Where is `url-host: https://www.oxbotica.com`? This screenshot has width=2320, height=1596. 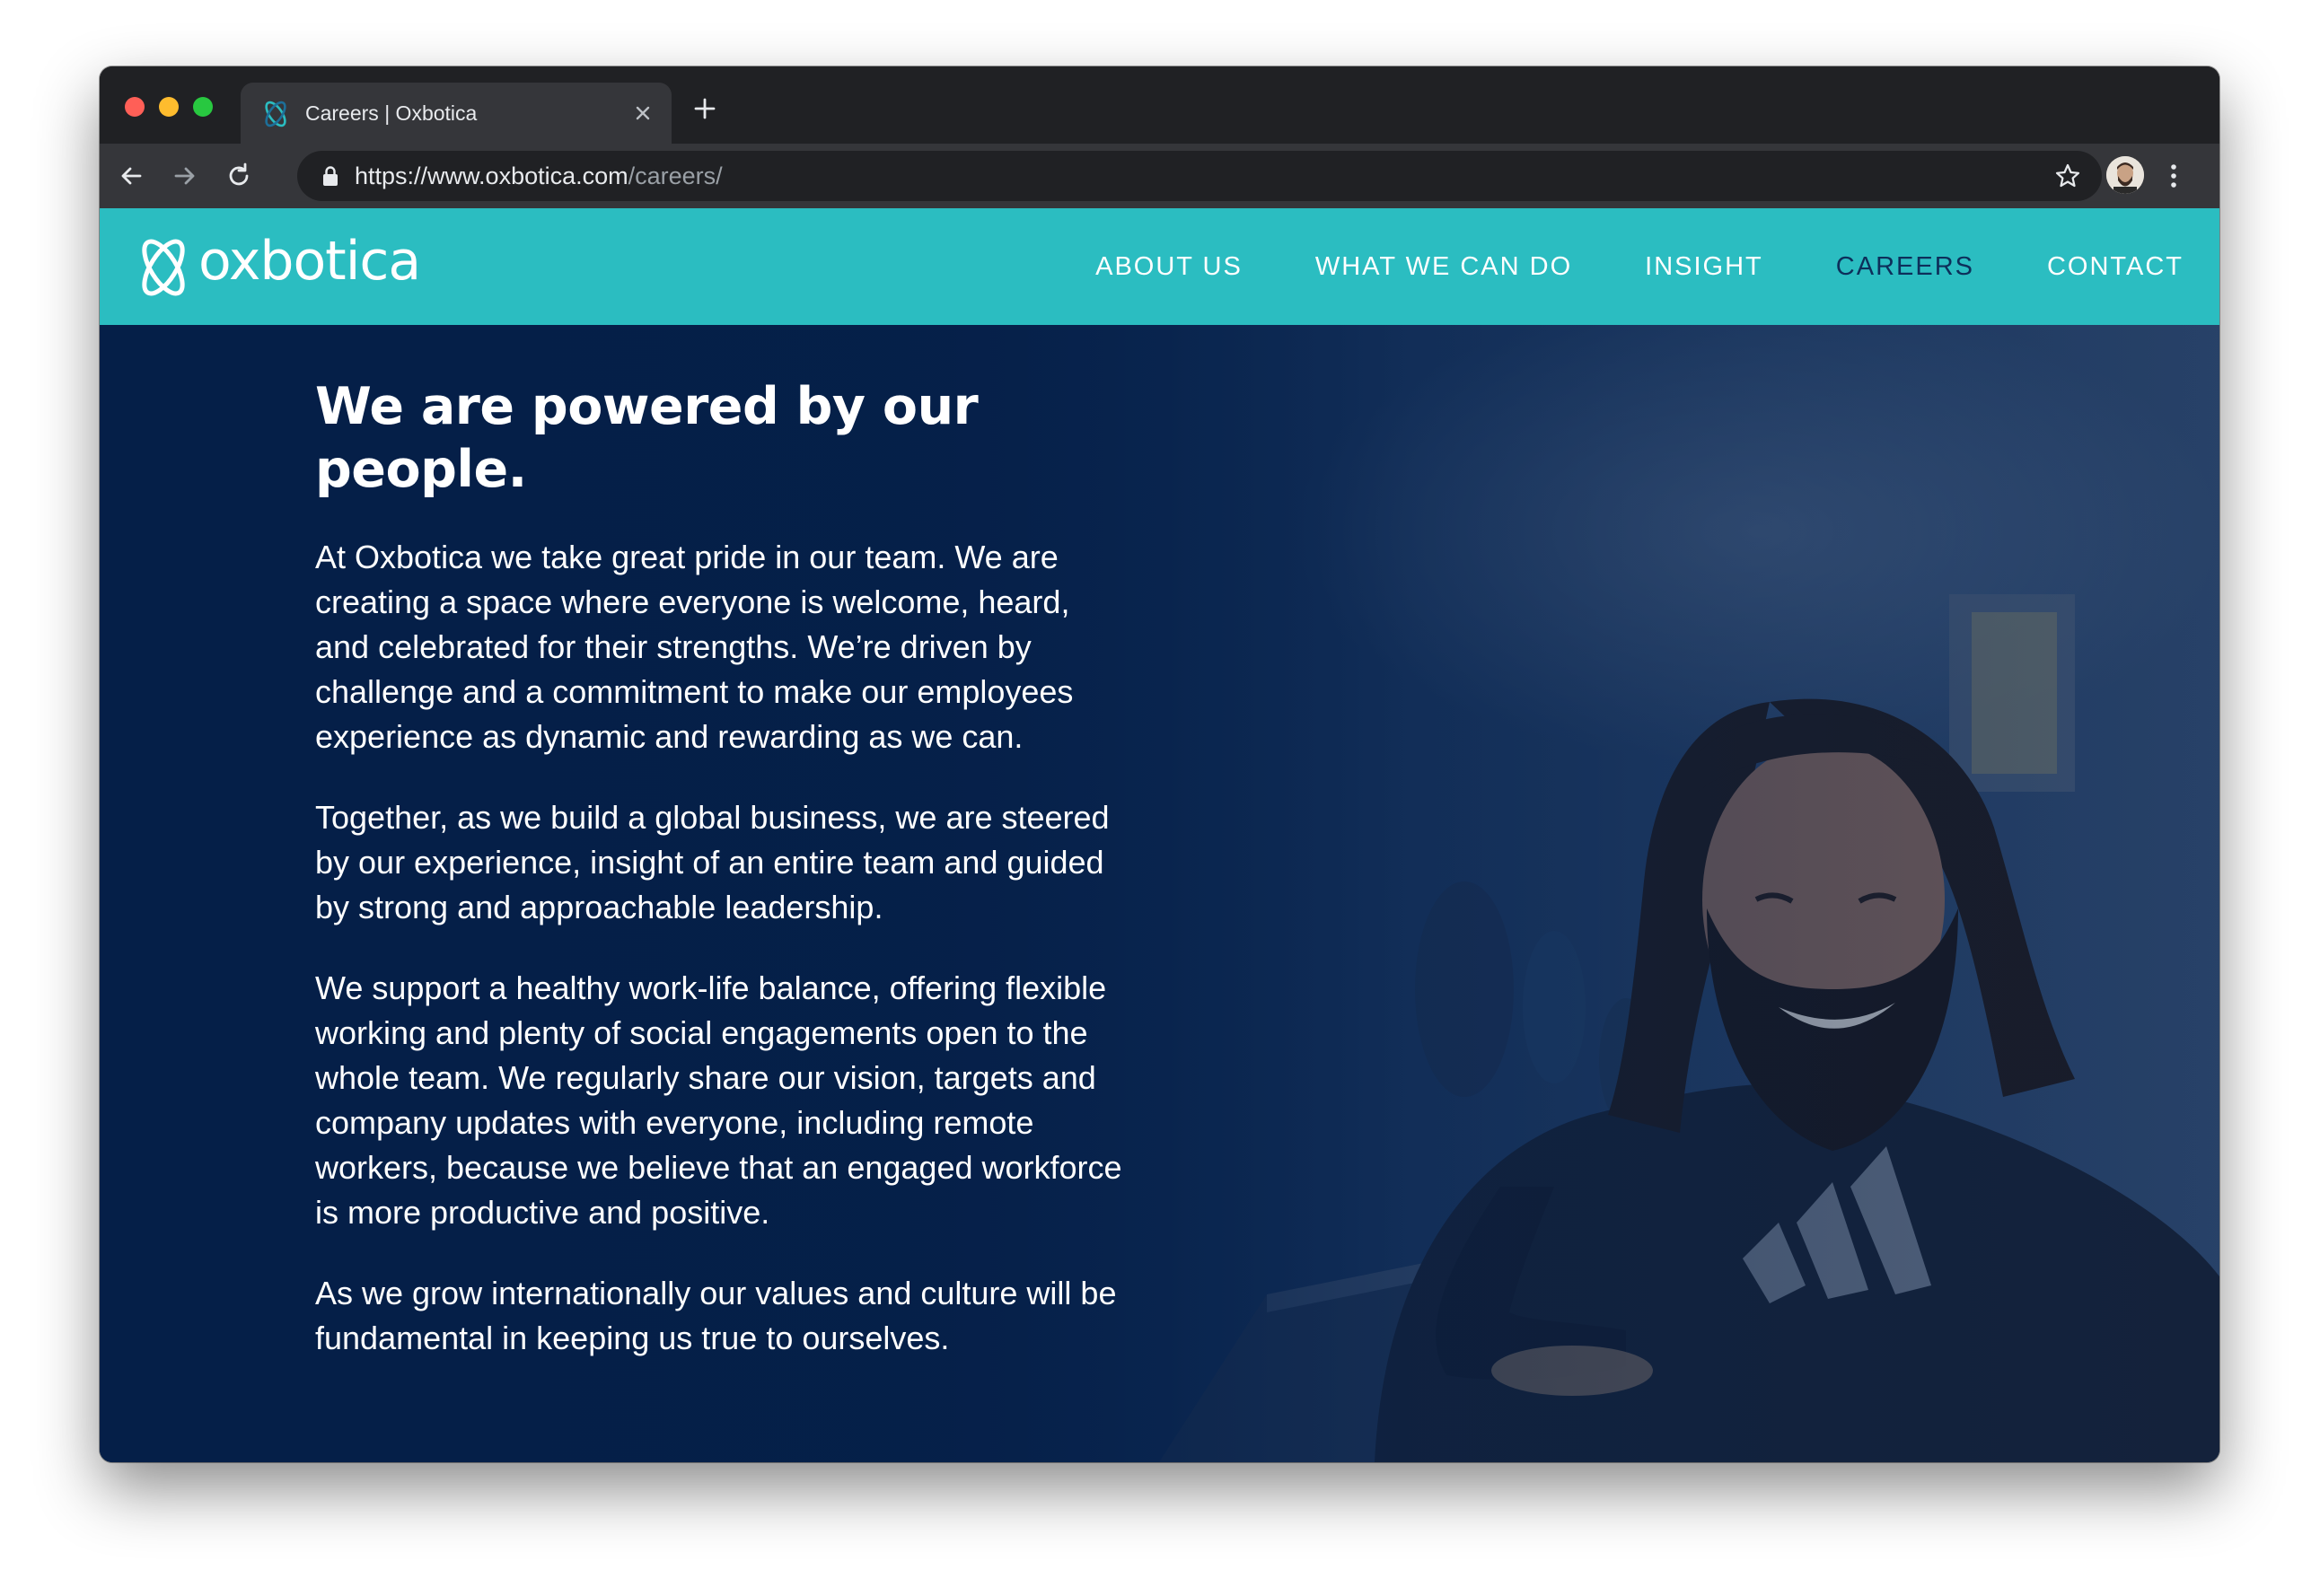
url-host: https://www.oxbotica.com is located at coordinates (491, 175).